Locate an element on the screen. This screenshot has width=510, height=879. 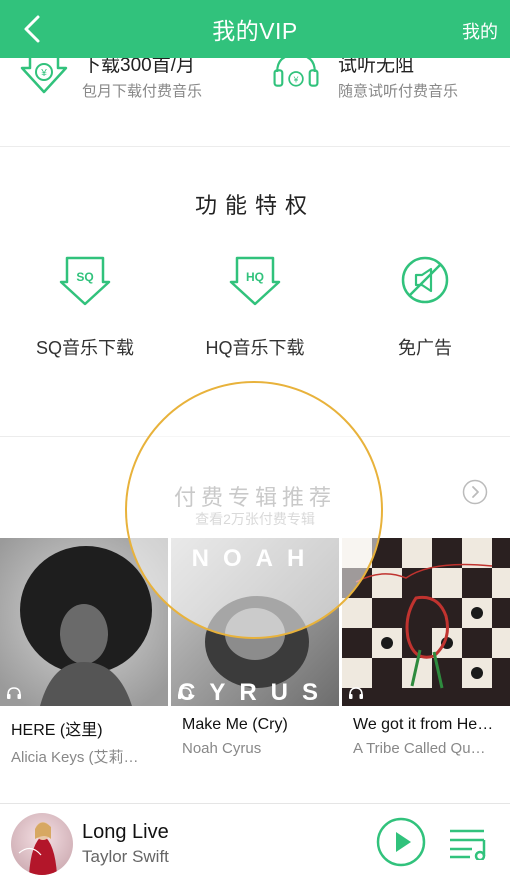
svg-text: HQ is located at coordinates (255, 277).